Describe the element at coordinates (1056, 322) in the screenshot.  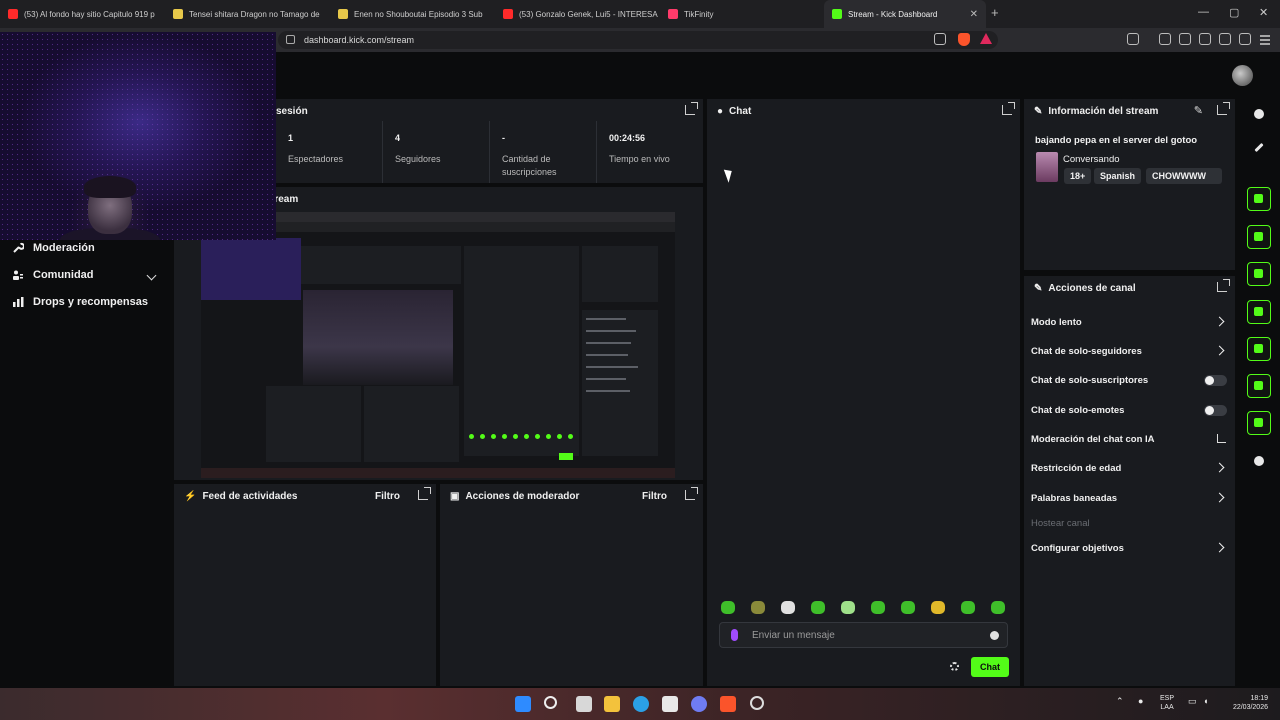
I see `action-modo-lento: Modo lento` at that location.